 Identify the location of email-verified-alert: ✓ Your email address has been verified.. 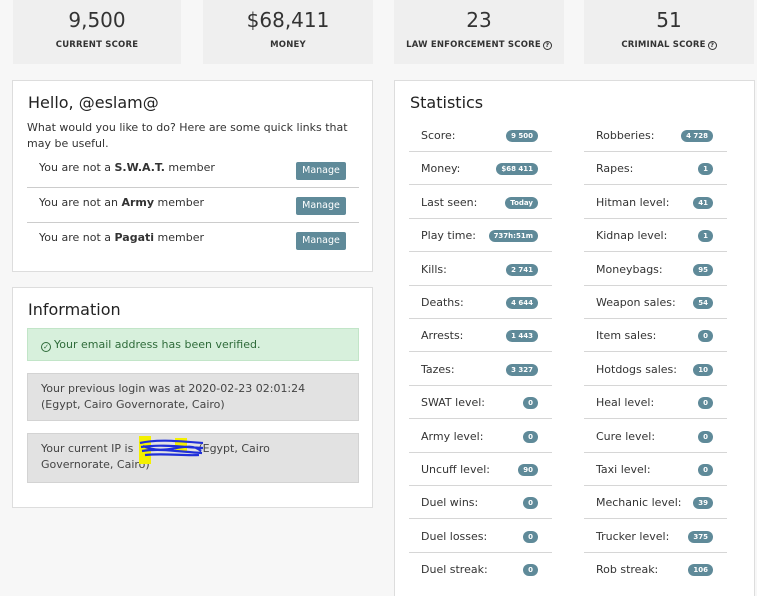
(193, 344).